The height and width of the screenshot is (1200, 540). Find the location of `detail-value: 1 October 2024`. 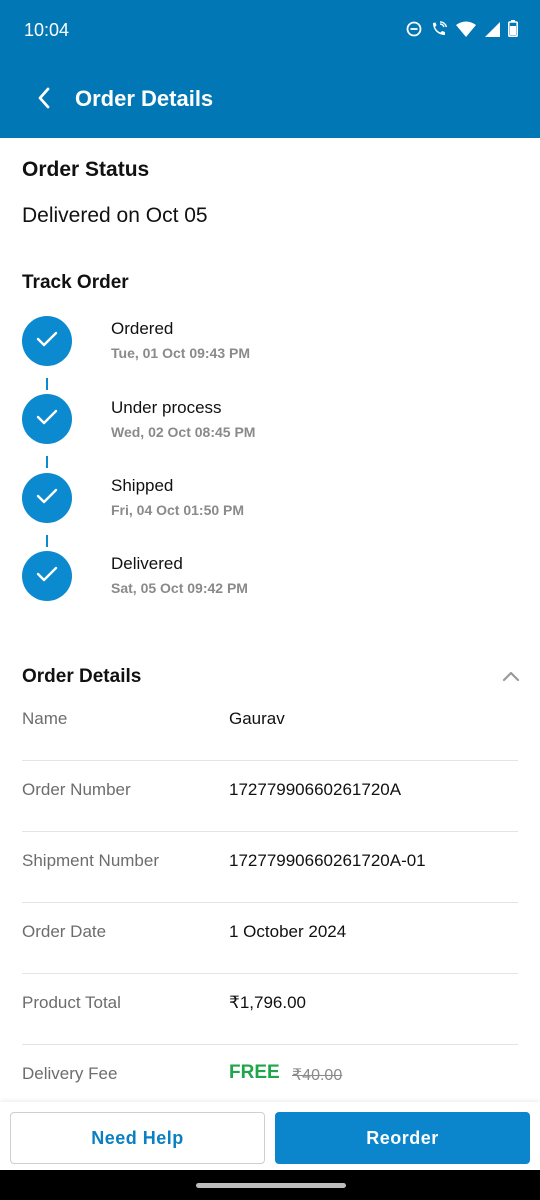

detail-value: 1 October 2024 is located at coordinates (288, 931).